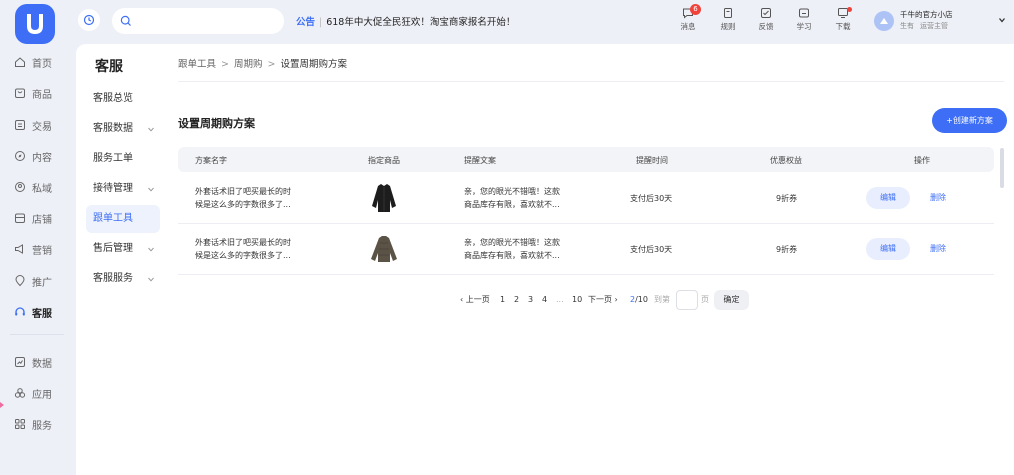  Describe the element at coordinates (42, 64) in the screenshot. I see `rail-item-label: 首页` at that location.